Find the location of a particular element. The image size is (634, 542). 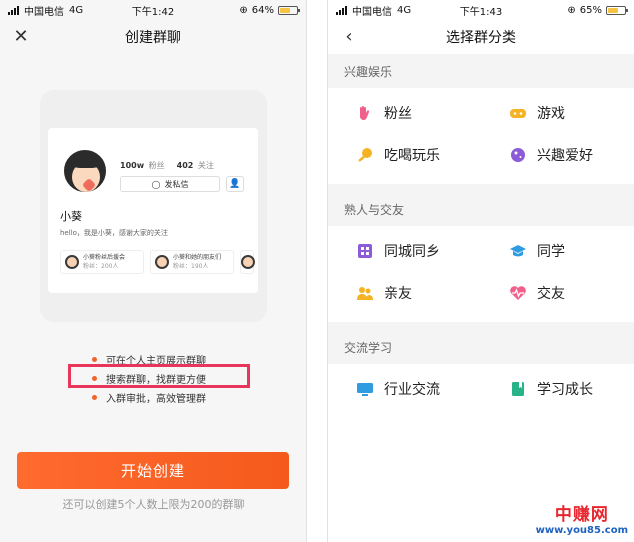

category-dating: 交友 is located at coordinates (557, 293).